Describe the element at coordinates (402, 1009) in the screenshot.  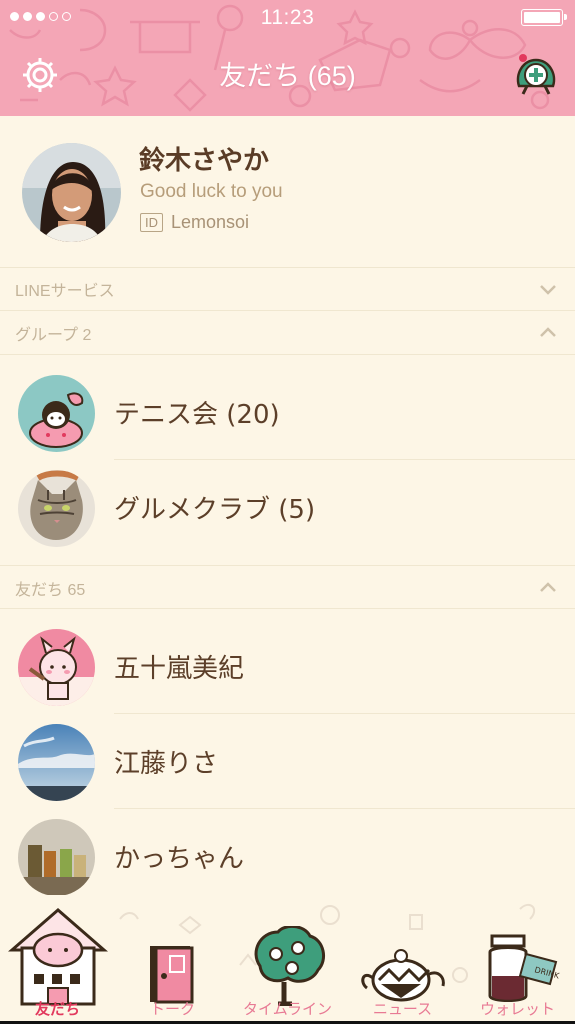
I see `tab-label: ニュース` at that location.